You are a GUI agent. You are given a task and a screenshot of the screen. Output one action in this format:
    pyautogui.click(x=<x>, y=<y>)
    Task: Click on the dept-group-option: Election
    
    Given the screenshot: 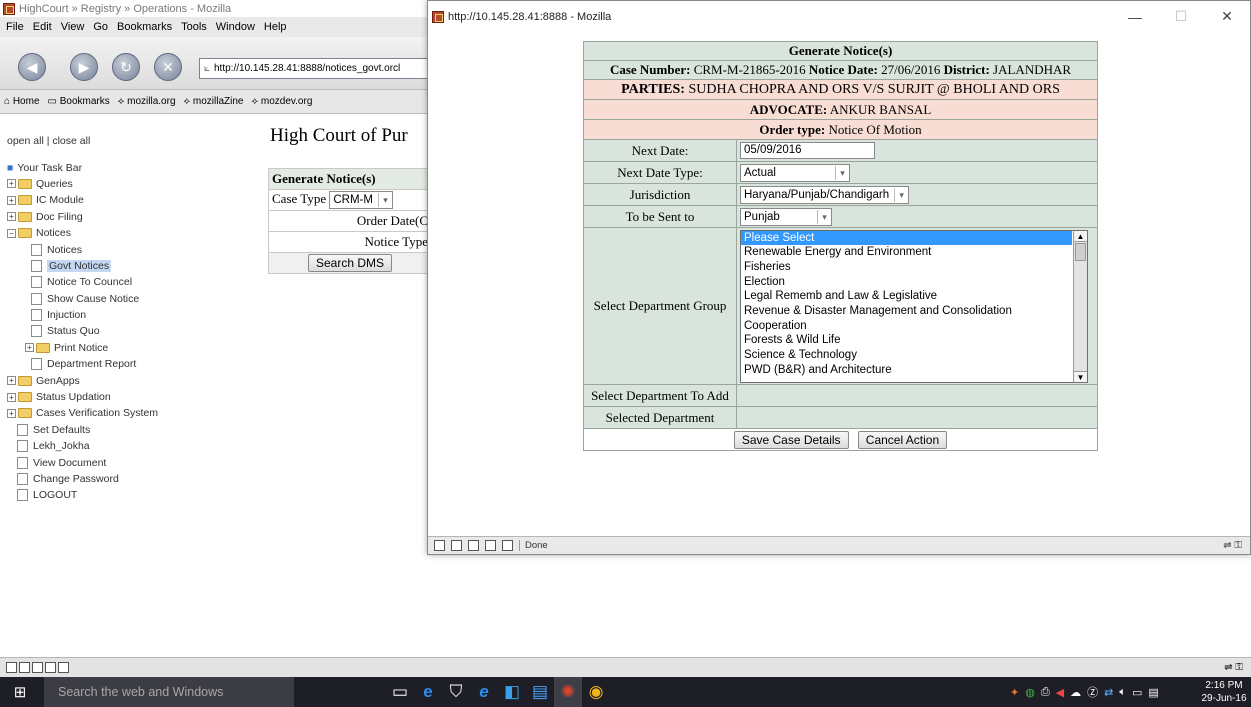 What is the action you would take?
    pyautogui.click(x=914, y=282)
    